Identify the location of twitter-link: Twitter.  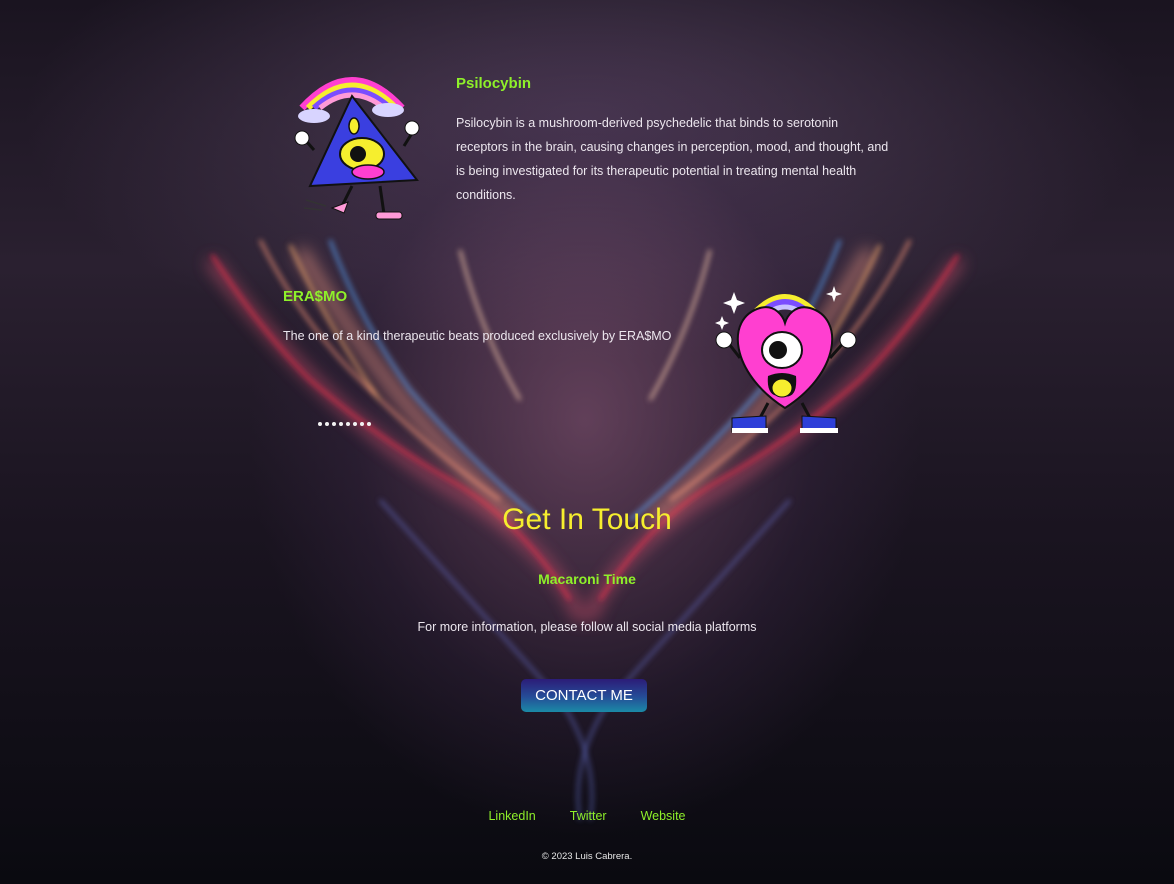
(588, 816).